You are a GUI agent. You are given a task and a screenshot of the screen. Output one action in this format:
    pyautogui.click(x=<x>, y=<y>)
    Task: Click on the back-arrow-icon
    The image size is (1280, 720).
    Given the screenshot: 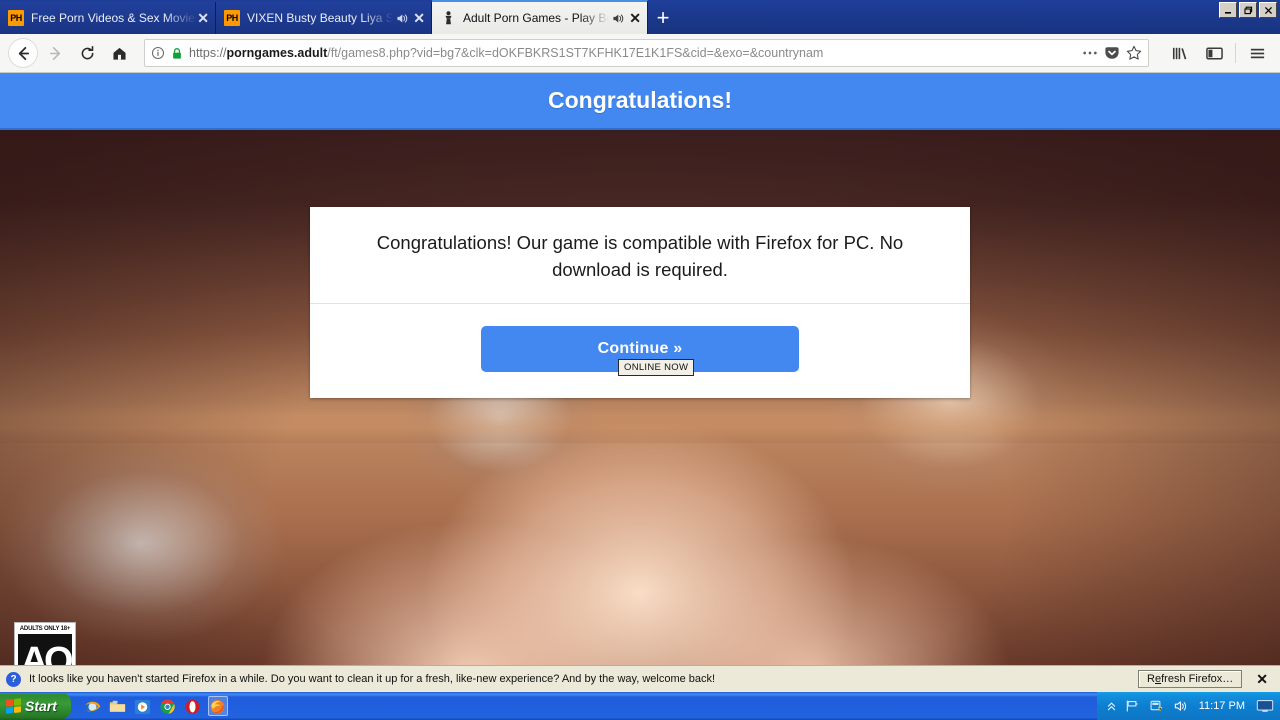 What is the action you would take?
    pyautogui.click(x=23, y=53)
    